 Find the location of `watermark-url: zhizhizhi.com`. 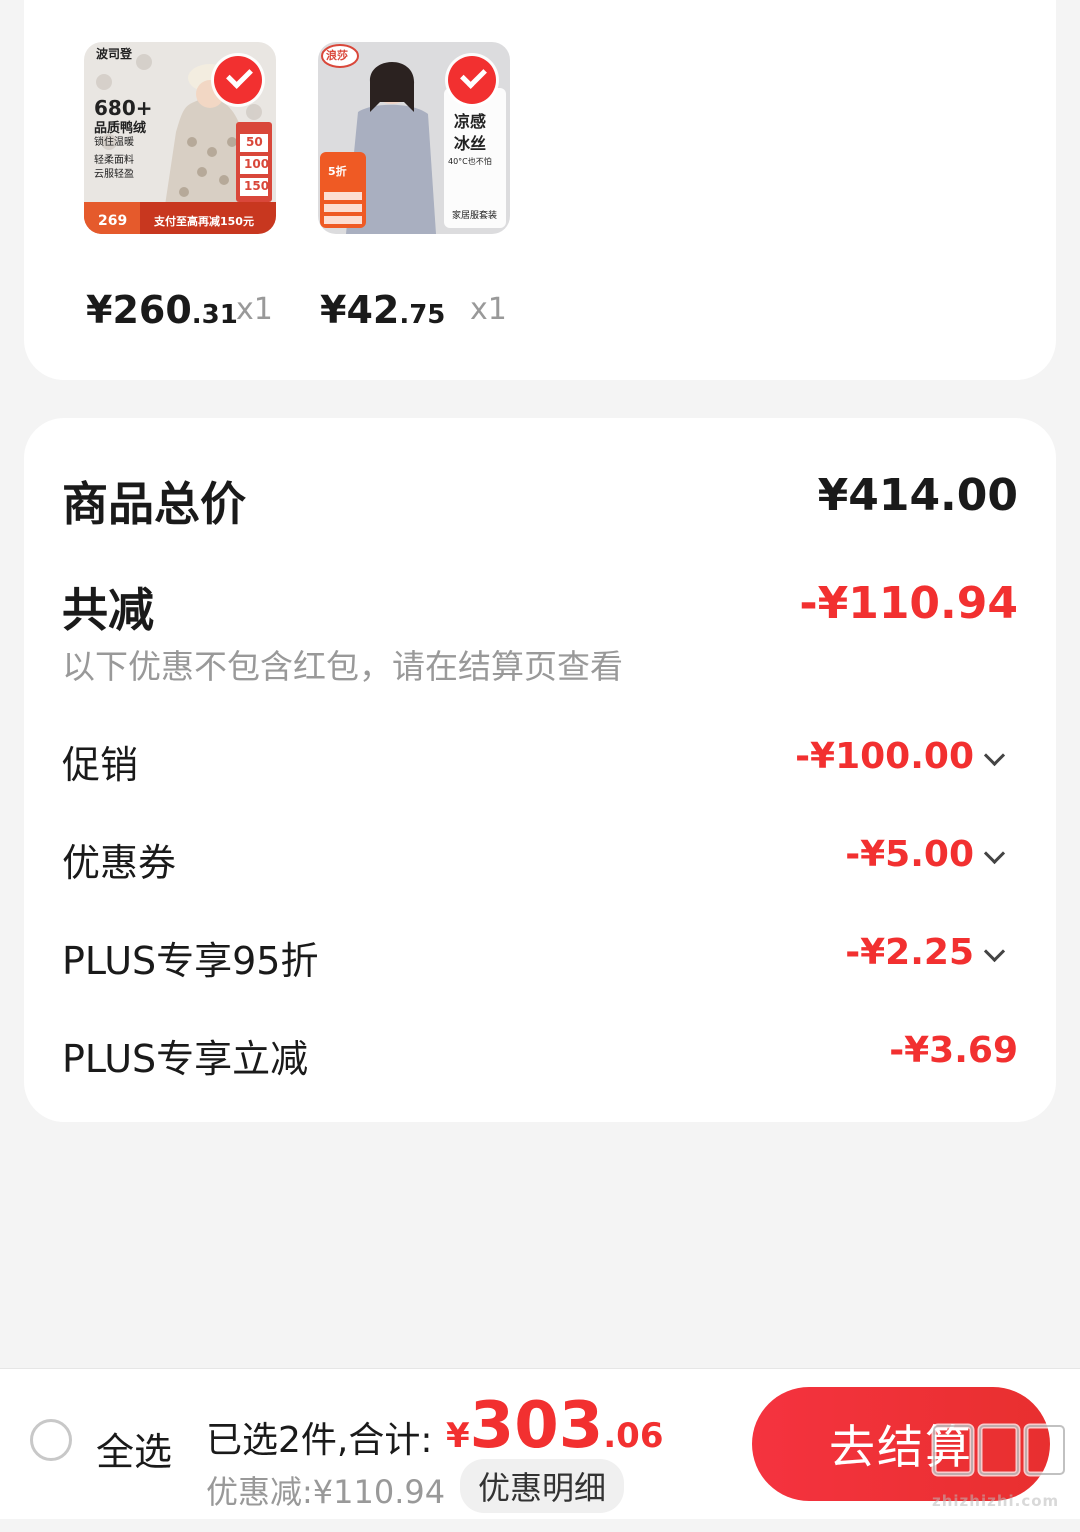

watermark-url: zhizhizhi.com is located at coordinates (996, 1501).